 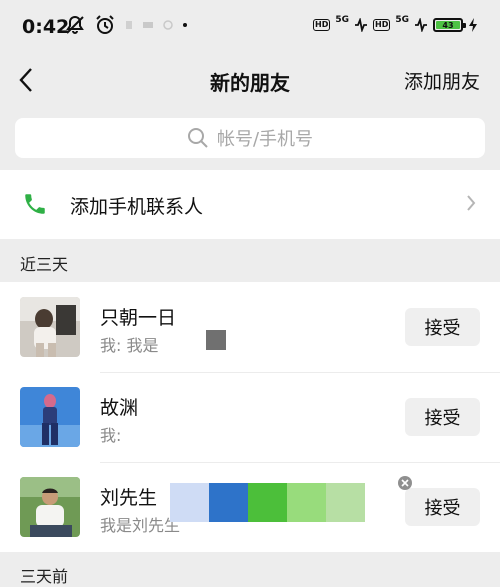 I want to click on status-bar: 0:42 HD 5G HD 5G 43, so click(x=250, y=28).